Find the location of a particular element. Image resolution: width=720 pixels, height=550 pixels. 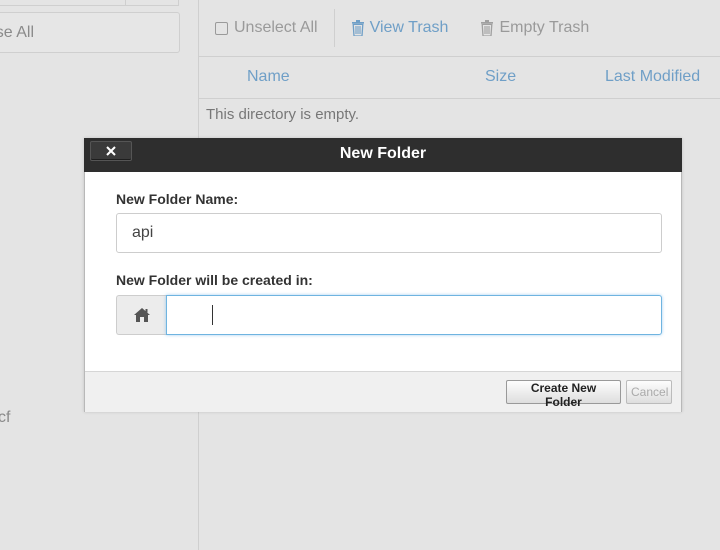

folder-name-input is located at coordinates (389, 233).